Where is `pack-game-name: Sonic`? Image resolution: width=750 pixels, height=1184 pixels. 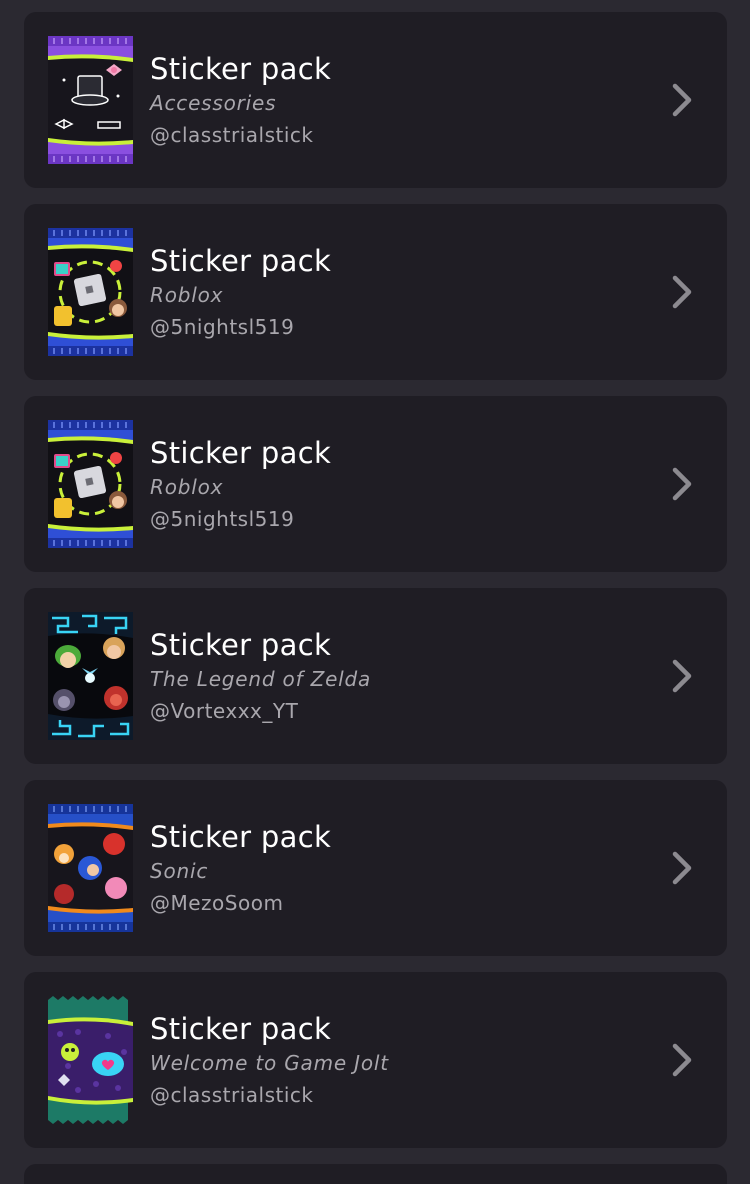 pack-game-name: Sonic is located at coordinates (179, 871).